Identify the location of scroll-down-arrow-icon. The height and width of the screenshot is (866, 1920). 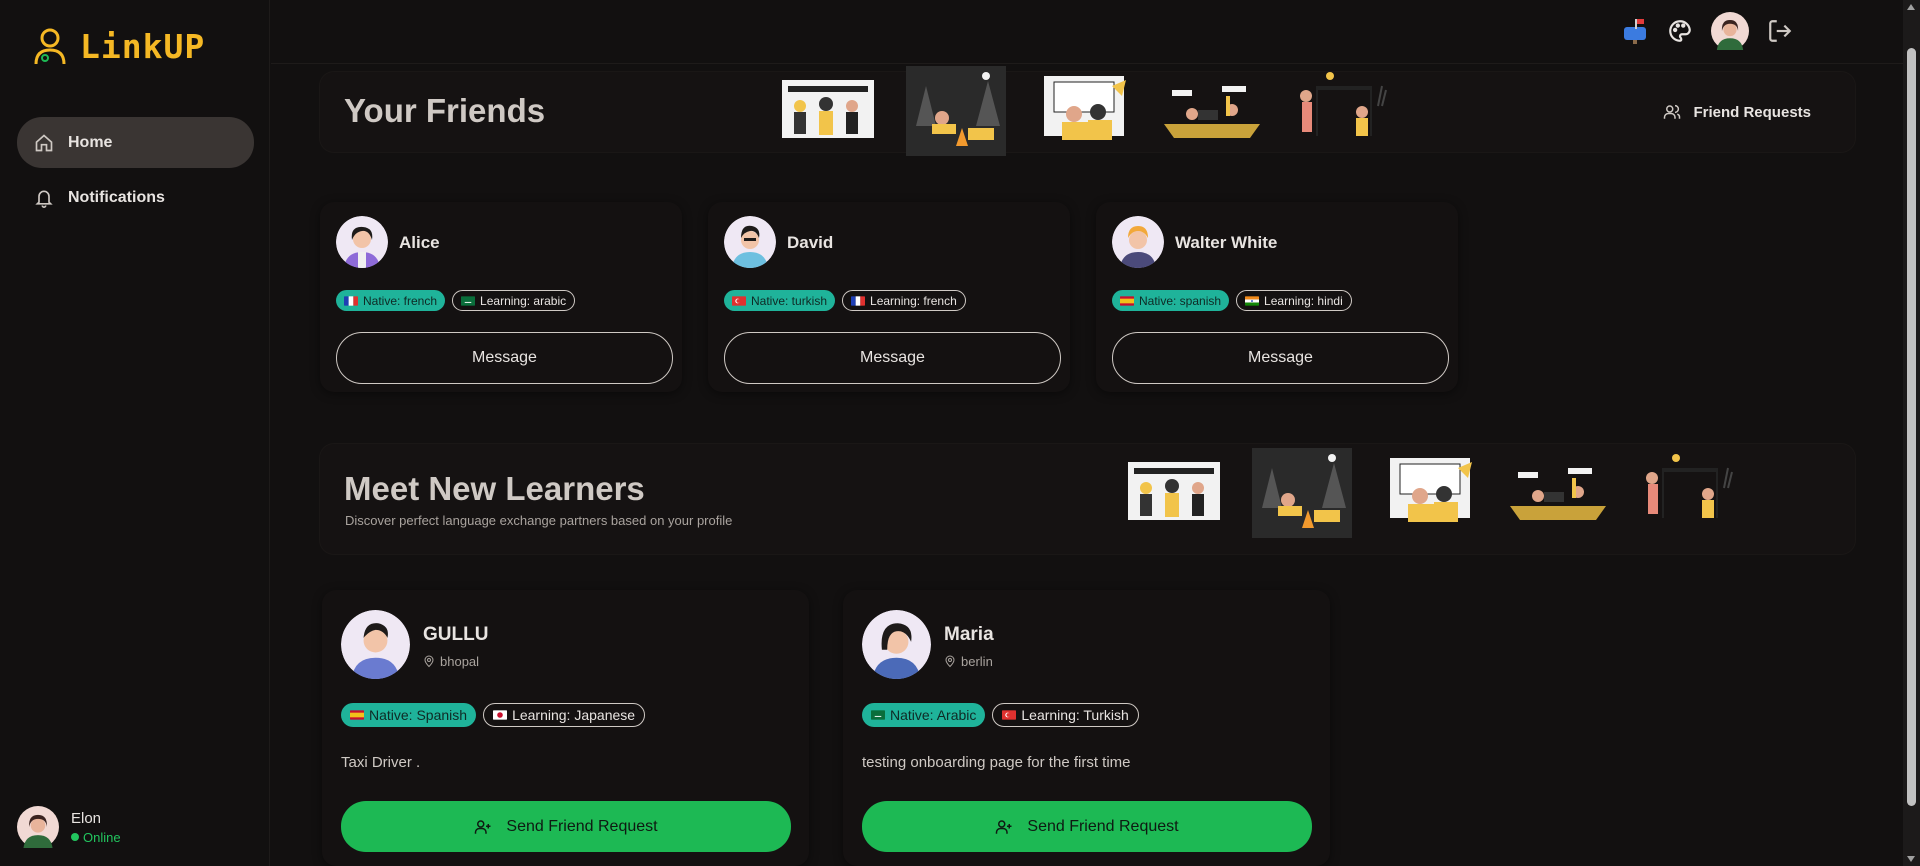
(1911, 859).